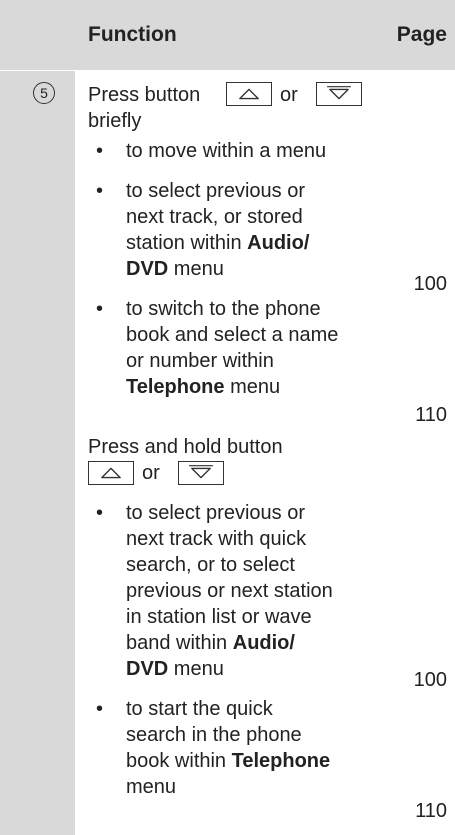 This screenshot has height=835, width=455. Describe the element at coordinates (218, 243) in the screenshot. I see `list-item-text: station within Audio/` at that location.